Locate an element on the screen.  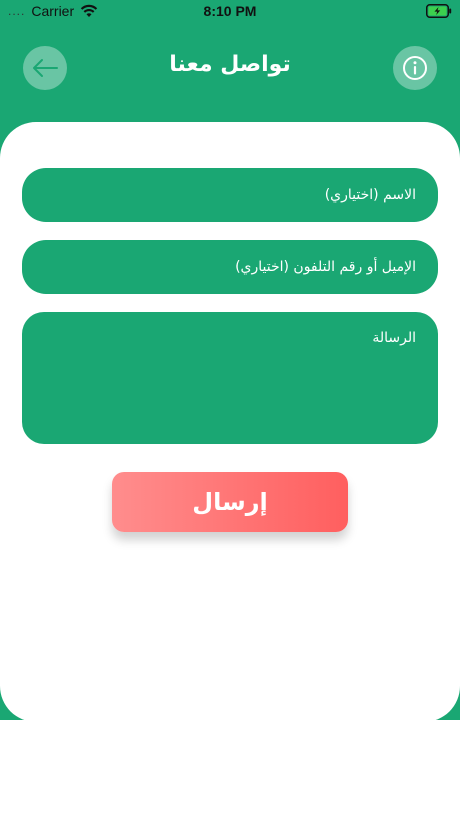
info-button is located at coordinates (415, 68).